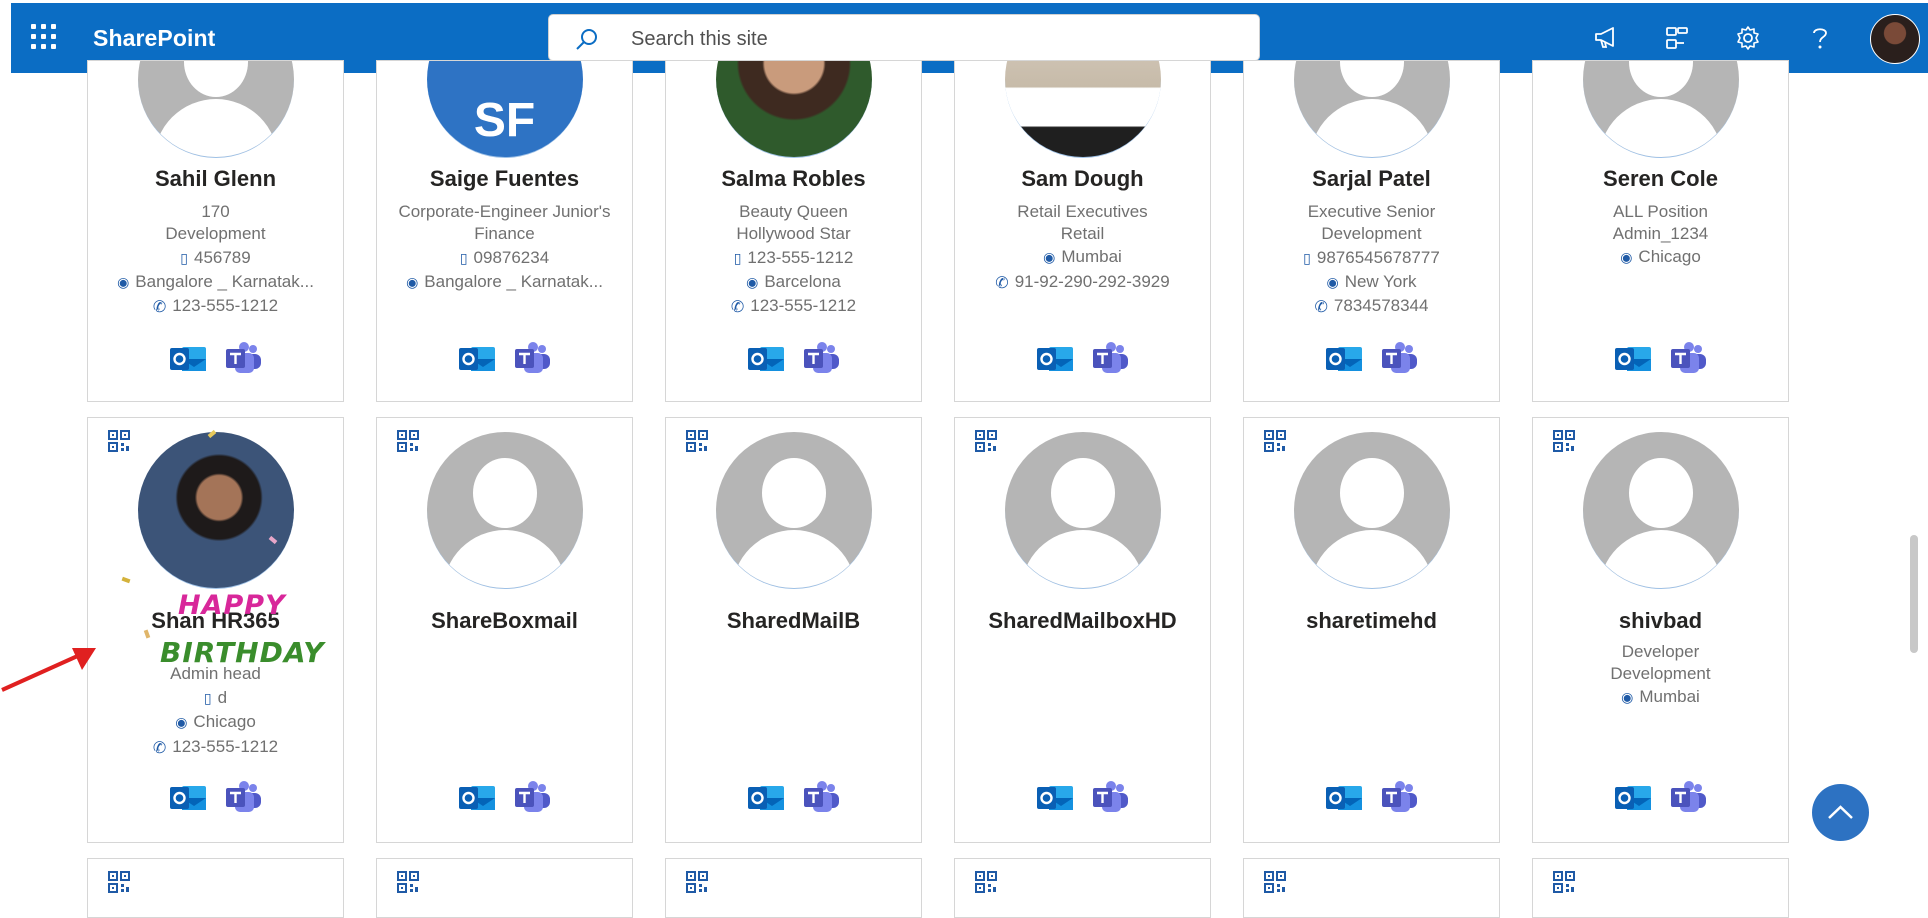  I want to click on card-name: sharetimehd, so click(1371, 621).